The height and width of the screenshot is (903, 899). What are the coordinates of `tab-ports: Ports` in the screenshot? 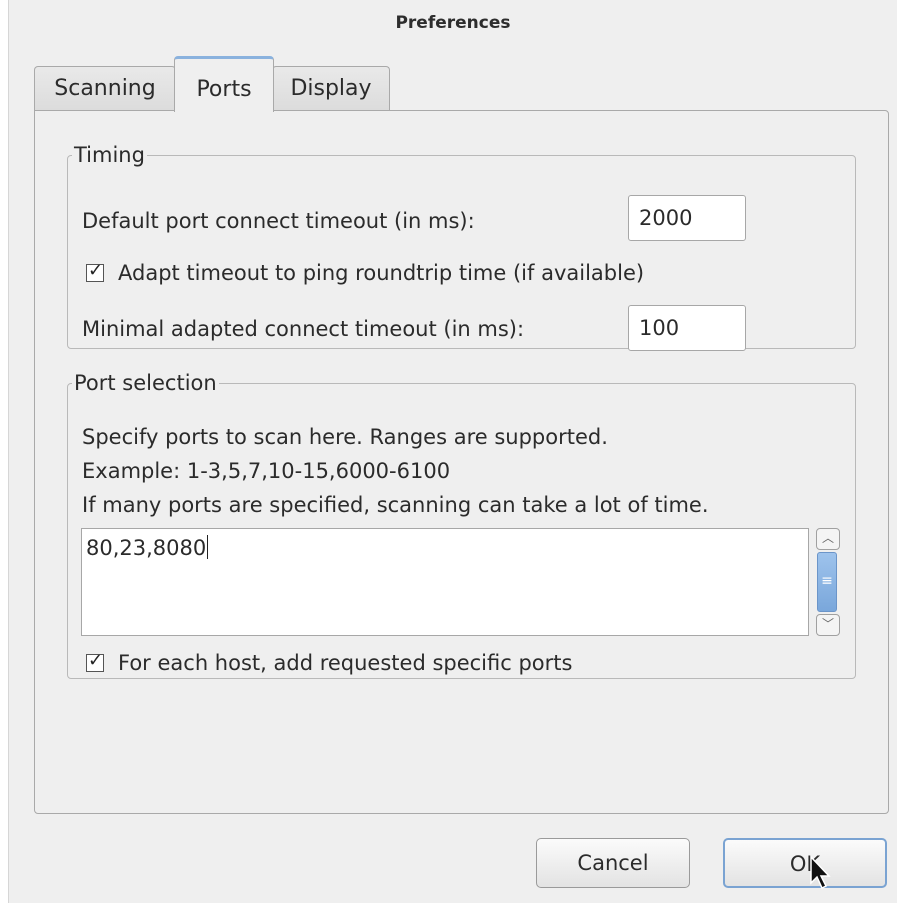 It's located at (224, 84).